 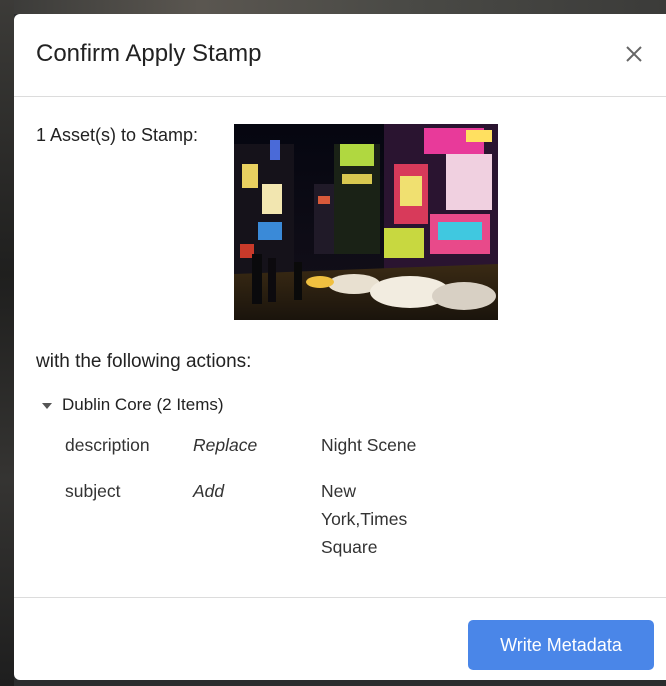 I want to click on close-icon, so click(x=634, y=54).